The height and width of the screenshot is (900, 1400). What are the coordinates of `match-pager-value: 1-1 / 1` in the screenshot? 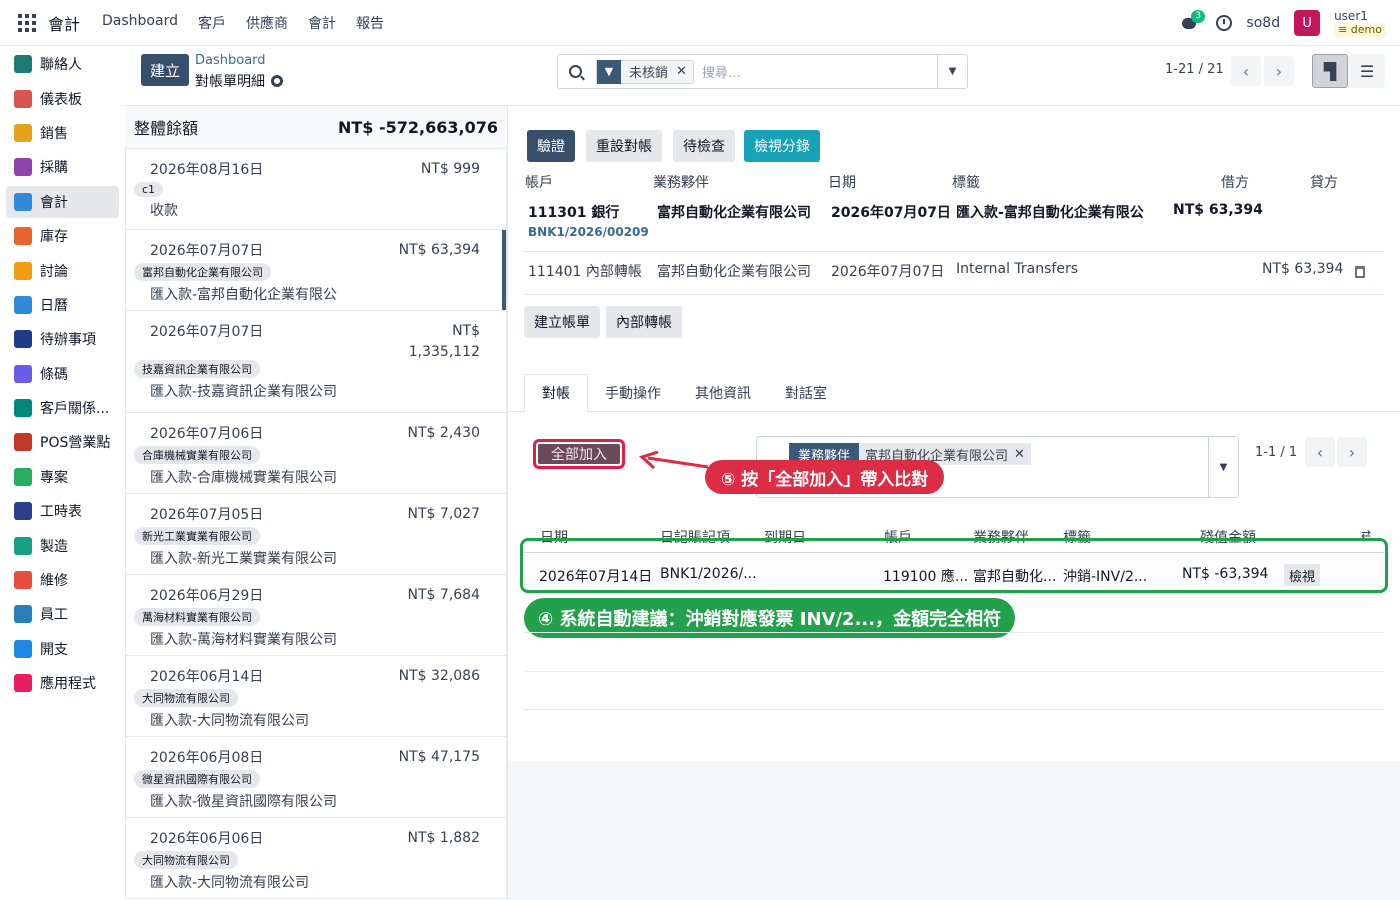 It's located at (1276, 452).